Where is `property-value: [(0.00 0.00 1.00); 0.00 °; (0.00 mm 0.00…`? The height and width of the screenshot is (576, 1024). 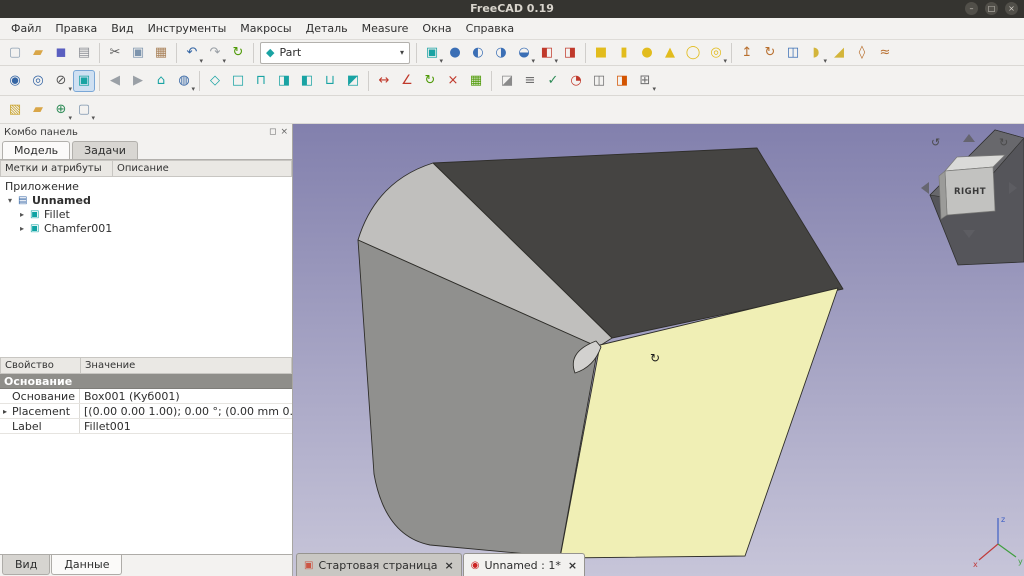
property-value: [(0.00 0.00 1.00); 0.00 °; (0.00 mm 0.00… is located at coordinates (186, 411).